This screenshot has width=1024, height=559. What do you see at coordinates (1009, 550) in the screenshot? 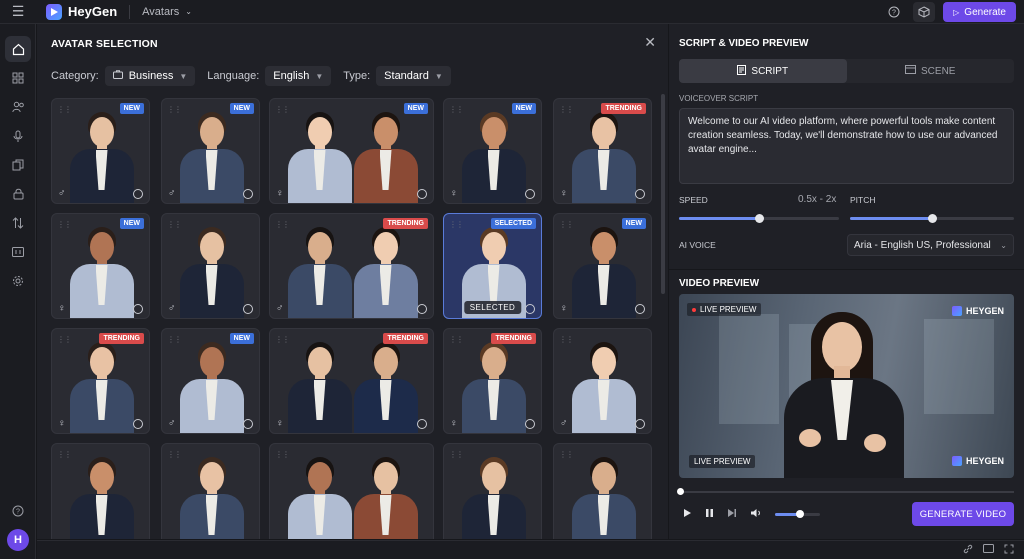
I see `fullscreen-icon` at bounding box center [1009, 550].